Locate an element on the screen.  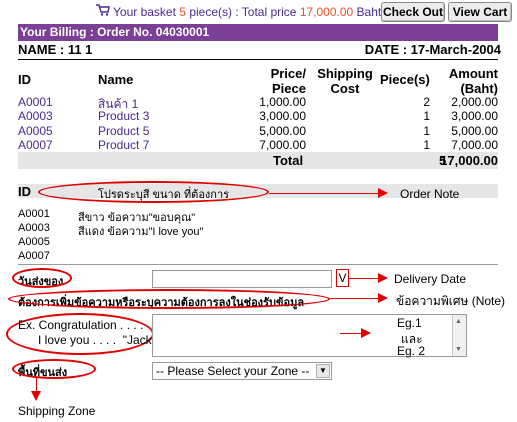
col-shipping-header-1: Shipping is located at coordinates (345, 73).